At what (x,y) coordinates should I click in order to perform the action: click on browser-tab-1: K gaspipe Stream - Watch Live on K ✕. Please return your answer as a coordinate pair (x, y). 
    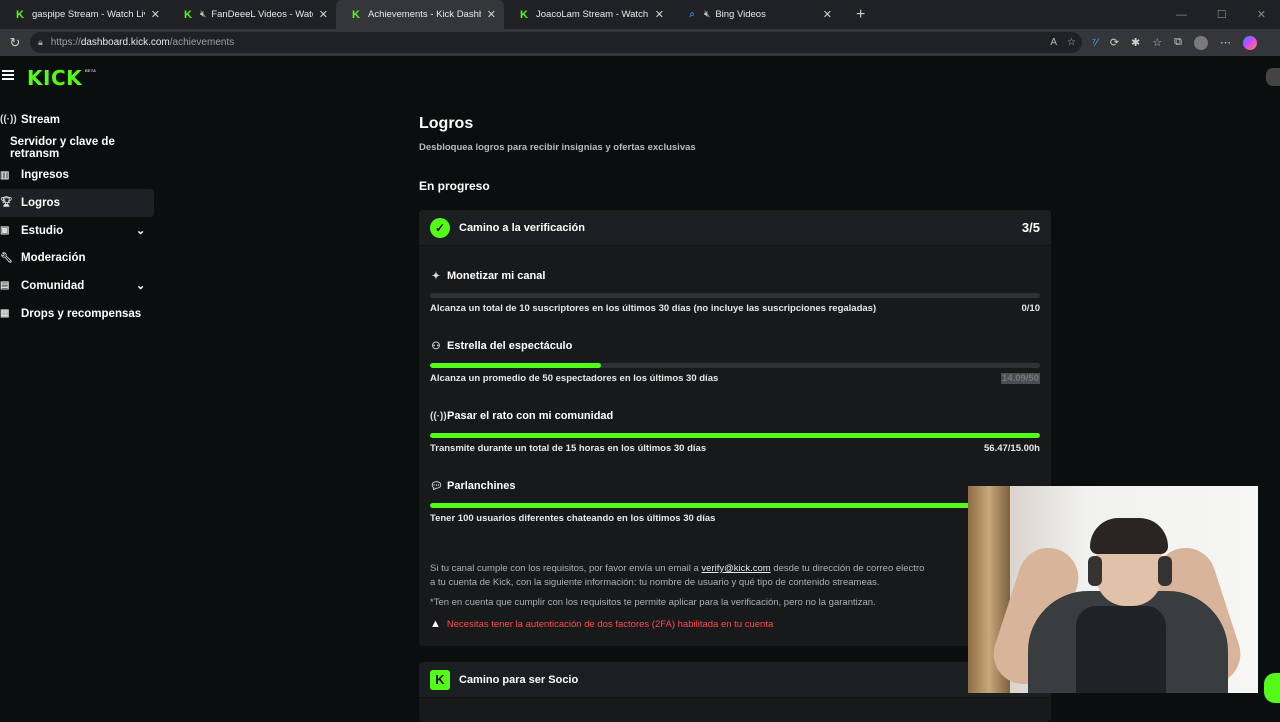
    Looking at the image, I should click on (84, 14).